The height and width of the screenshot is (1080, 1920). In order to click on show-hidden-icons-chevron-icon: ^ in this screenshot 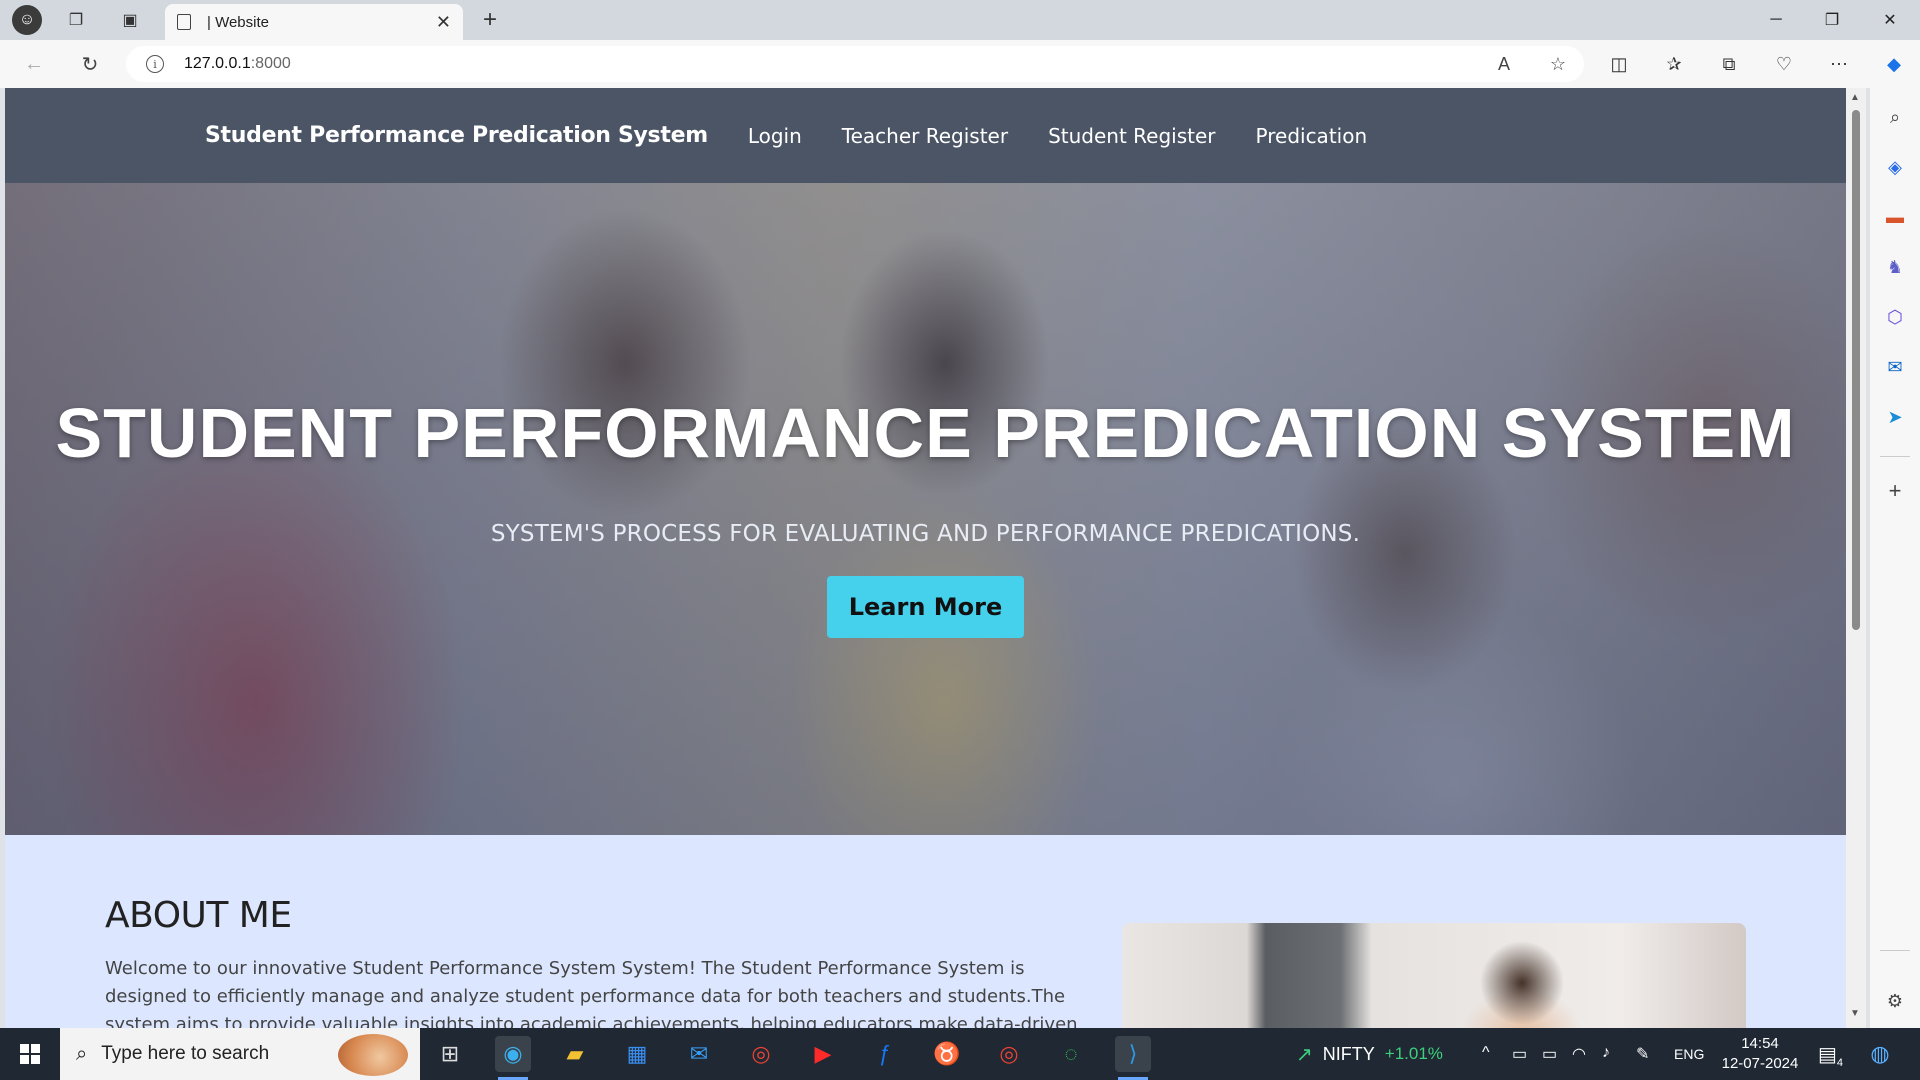, I will do `click(1486, 1053)`.